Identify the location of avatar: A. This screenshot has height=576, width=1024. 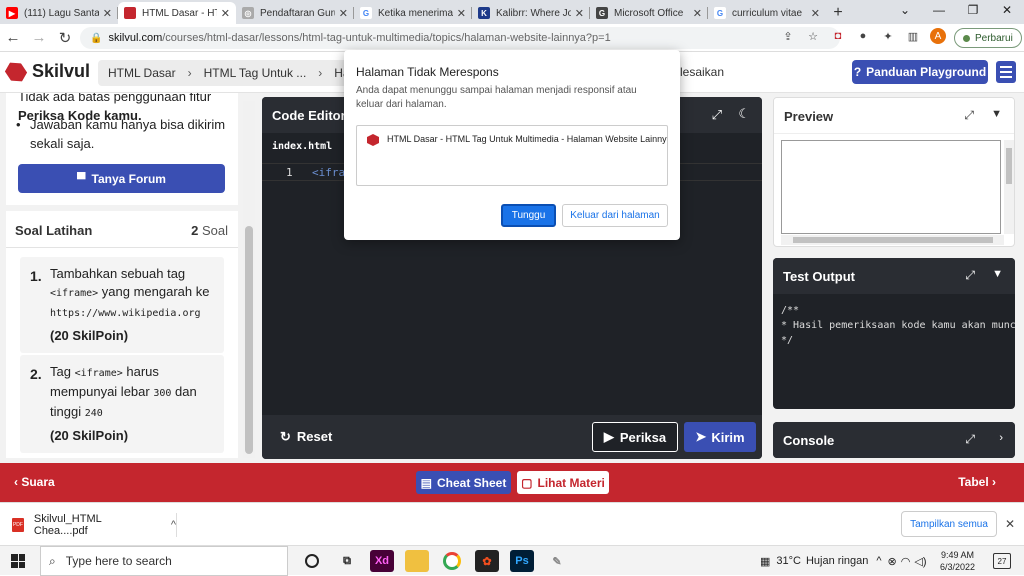
(938, 36).